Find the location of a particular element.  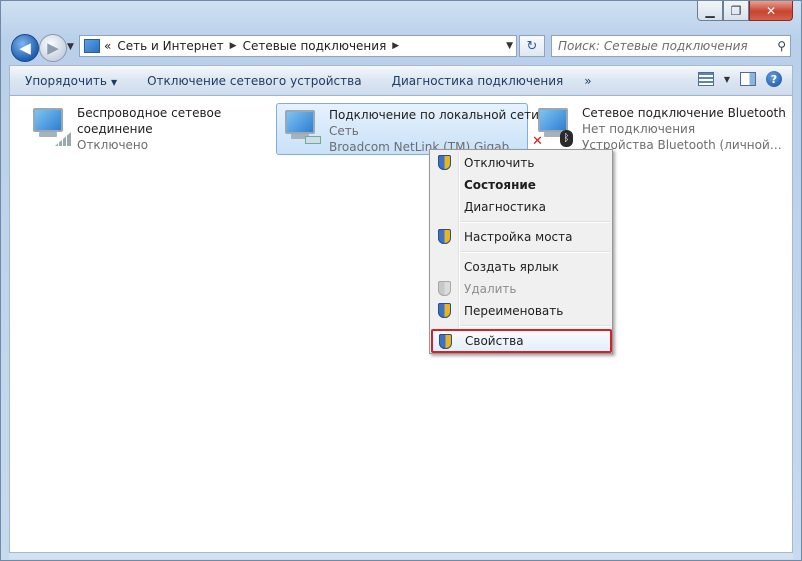

search-placeholder: Поиск: Сетевые подключения is located at coordinates (653, 46).